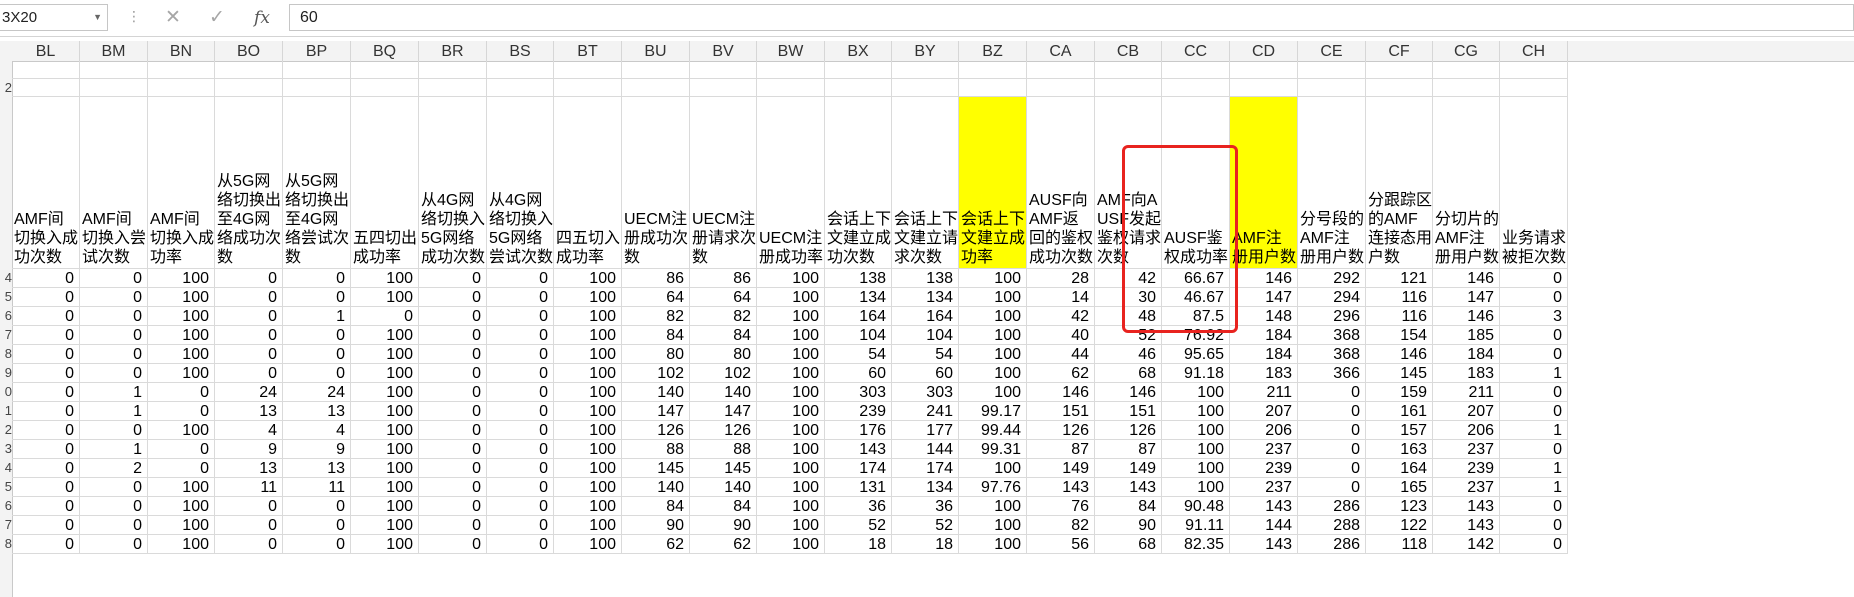 This screenshot has height=597, width=1854. Describe the element at coordinates (858, 411) in the screenshot. I see `table-cell: 239` at that location.